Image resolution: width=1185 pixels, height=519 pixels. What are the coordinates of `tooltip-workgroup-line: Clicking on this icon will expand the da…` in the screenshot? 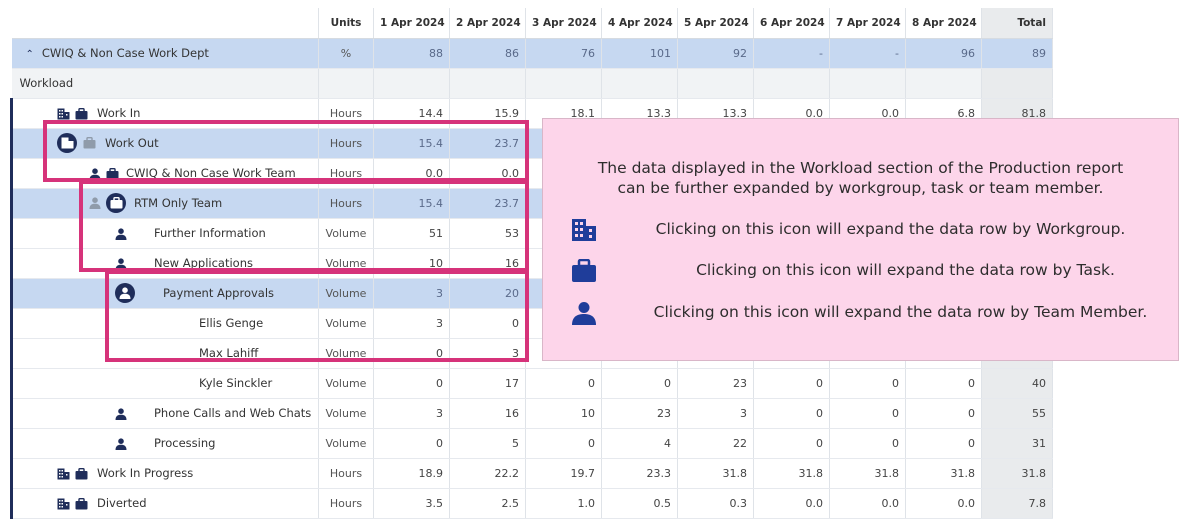 It's located at (860, 230).